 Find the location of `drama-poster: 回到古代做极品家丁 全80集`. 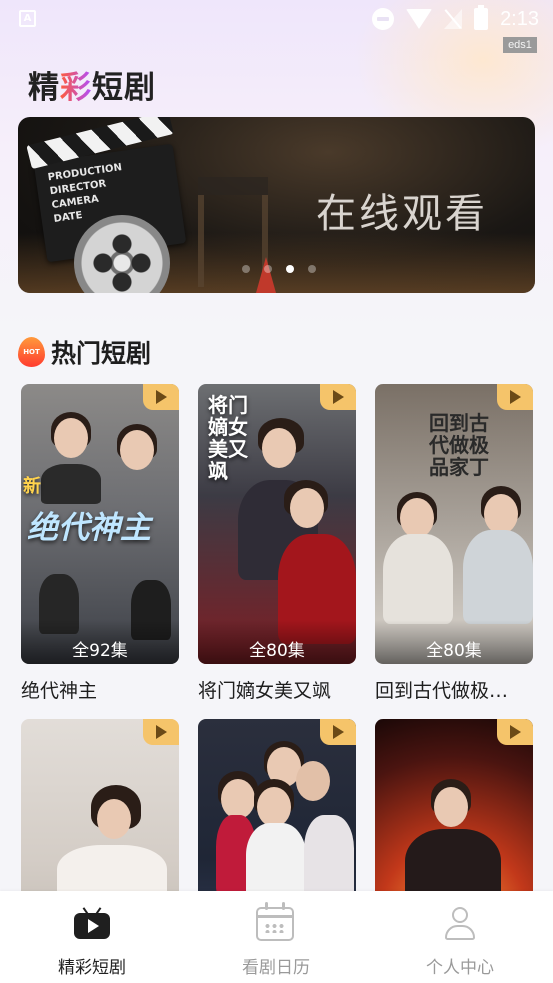

drama-poster: 回到古代做极品家丁 全80集 is located at coordinates (454, 524).